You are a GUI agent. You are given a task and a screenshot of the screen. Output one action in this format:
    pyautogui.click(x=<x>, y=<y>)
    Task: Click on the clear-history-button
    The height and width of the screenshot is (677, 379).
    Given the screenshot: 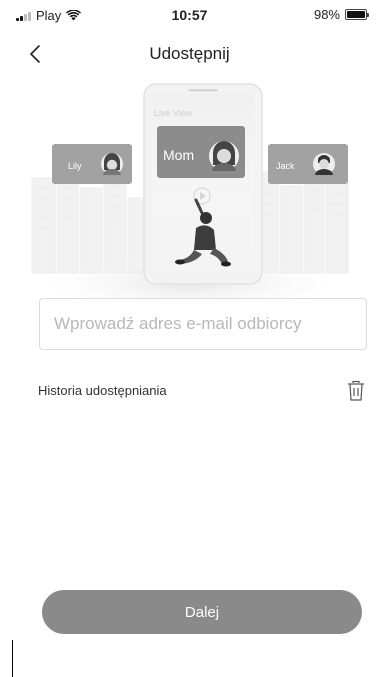 What is the action you would take?
    pyautogui.click(x=356, y=391)
    